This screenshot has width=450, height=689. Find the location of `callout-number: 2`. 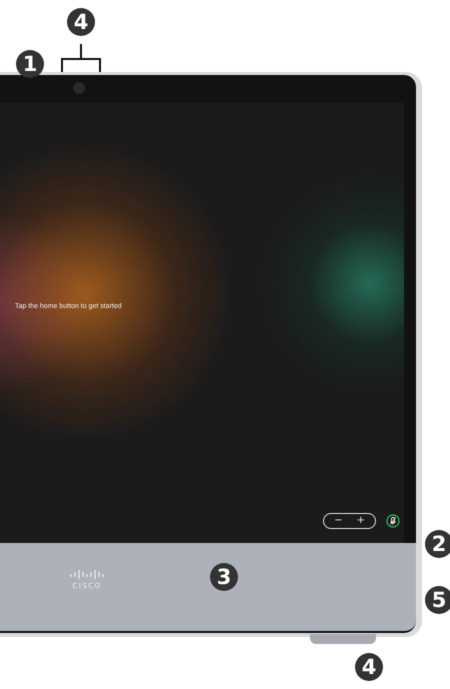

callout-number: 2 is located at coordinates (437, 544).